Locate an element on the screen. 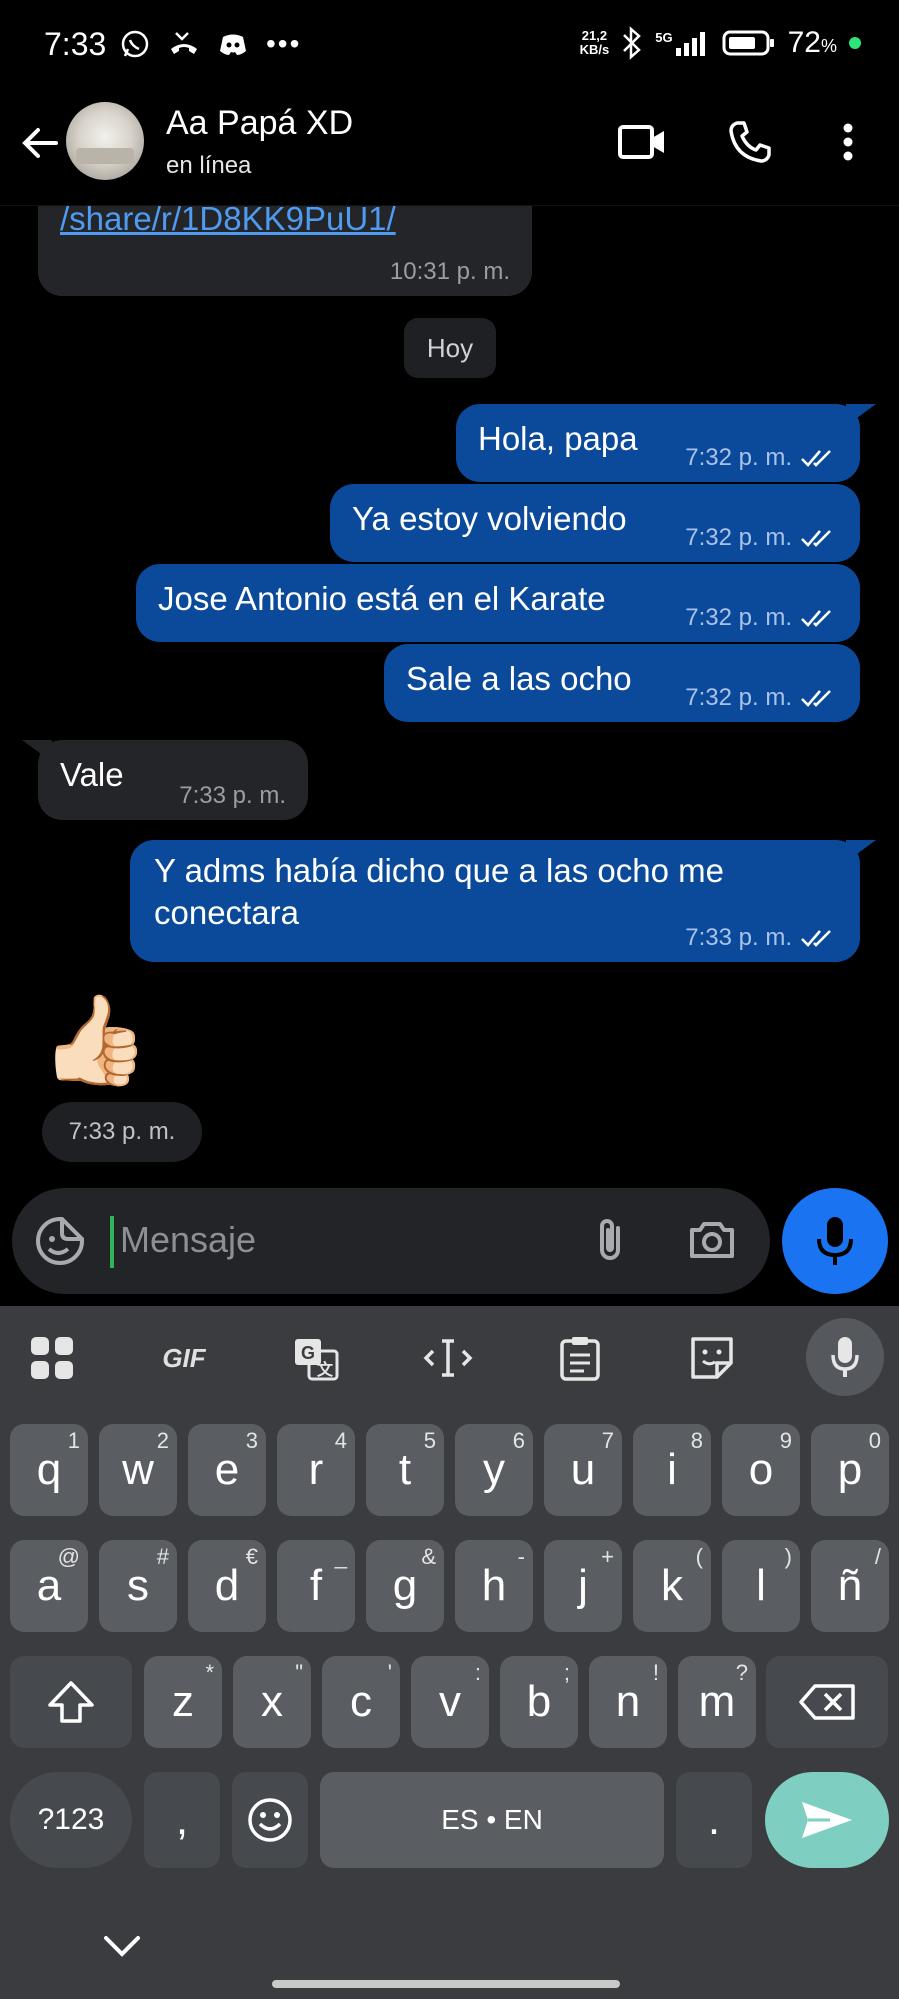  privacy-dot is located at coordinates (855, 43).